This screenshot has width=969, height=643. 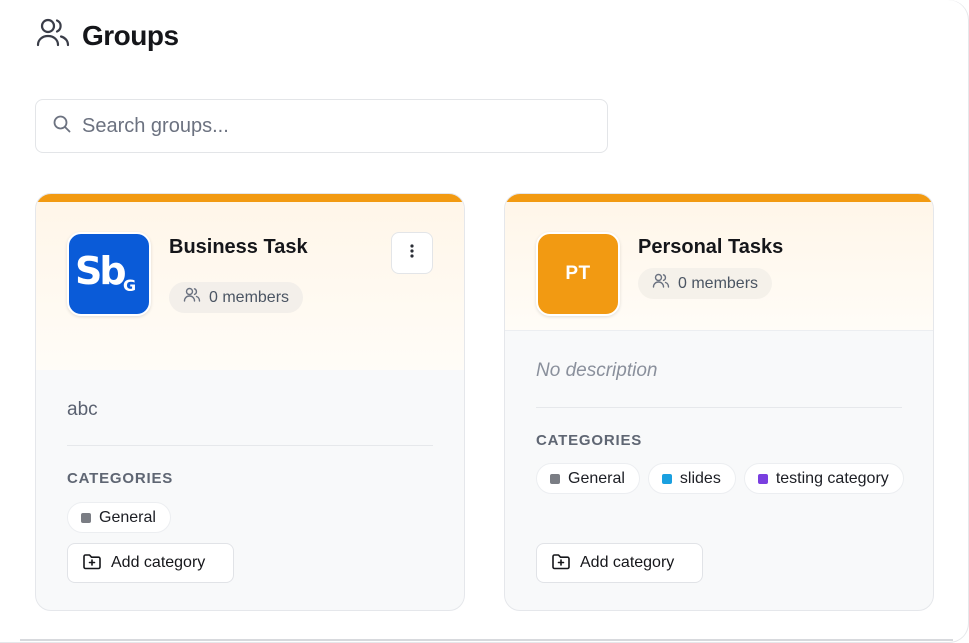 I want to click on avatar-initials: PT, so click(x=578, y=273).